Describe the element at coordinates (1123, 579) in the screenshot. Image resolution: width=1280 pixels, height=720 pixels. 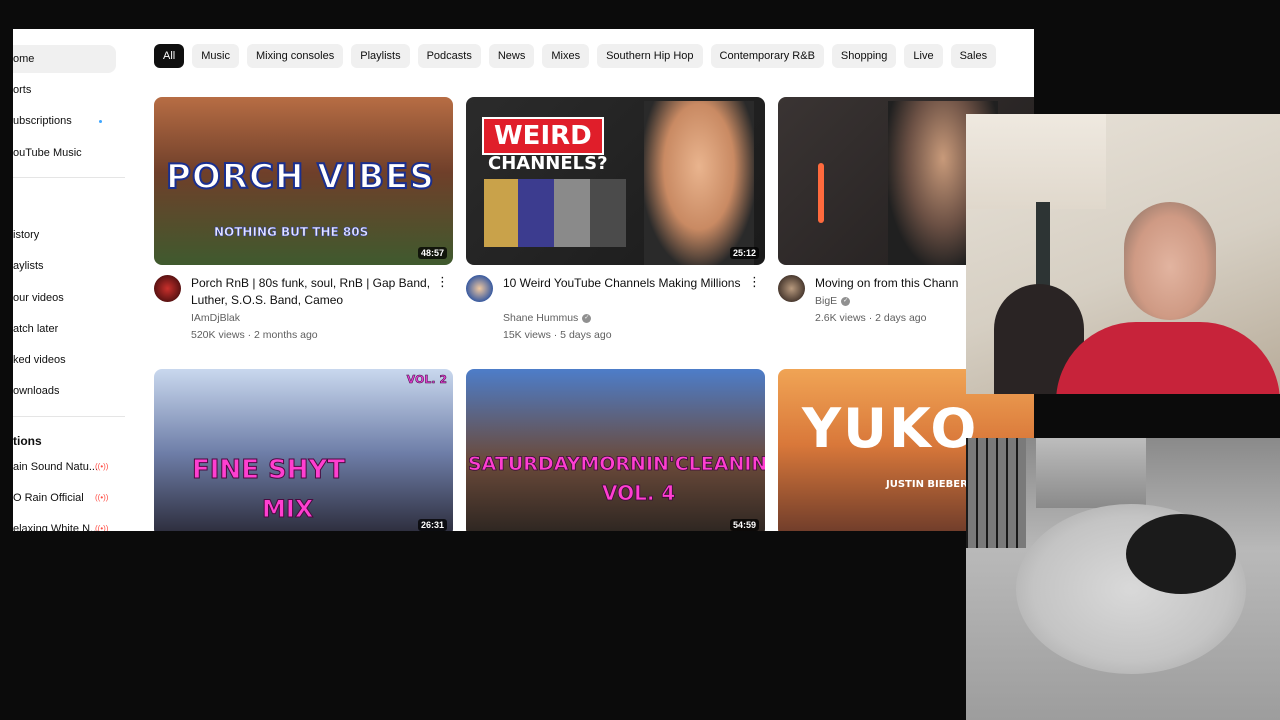
I see `webcam-overlay-pet` at that location.